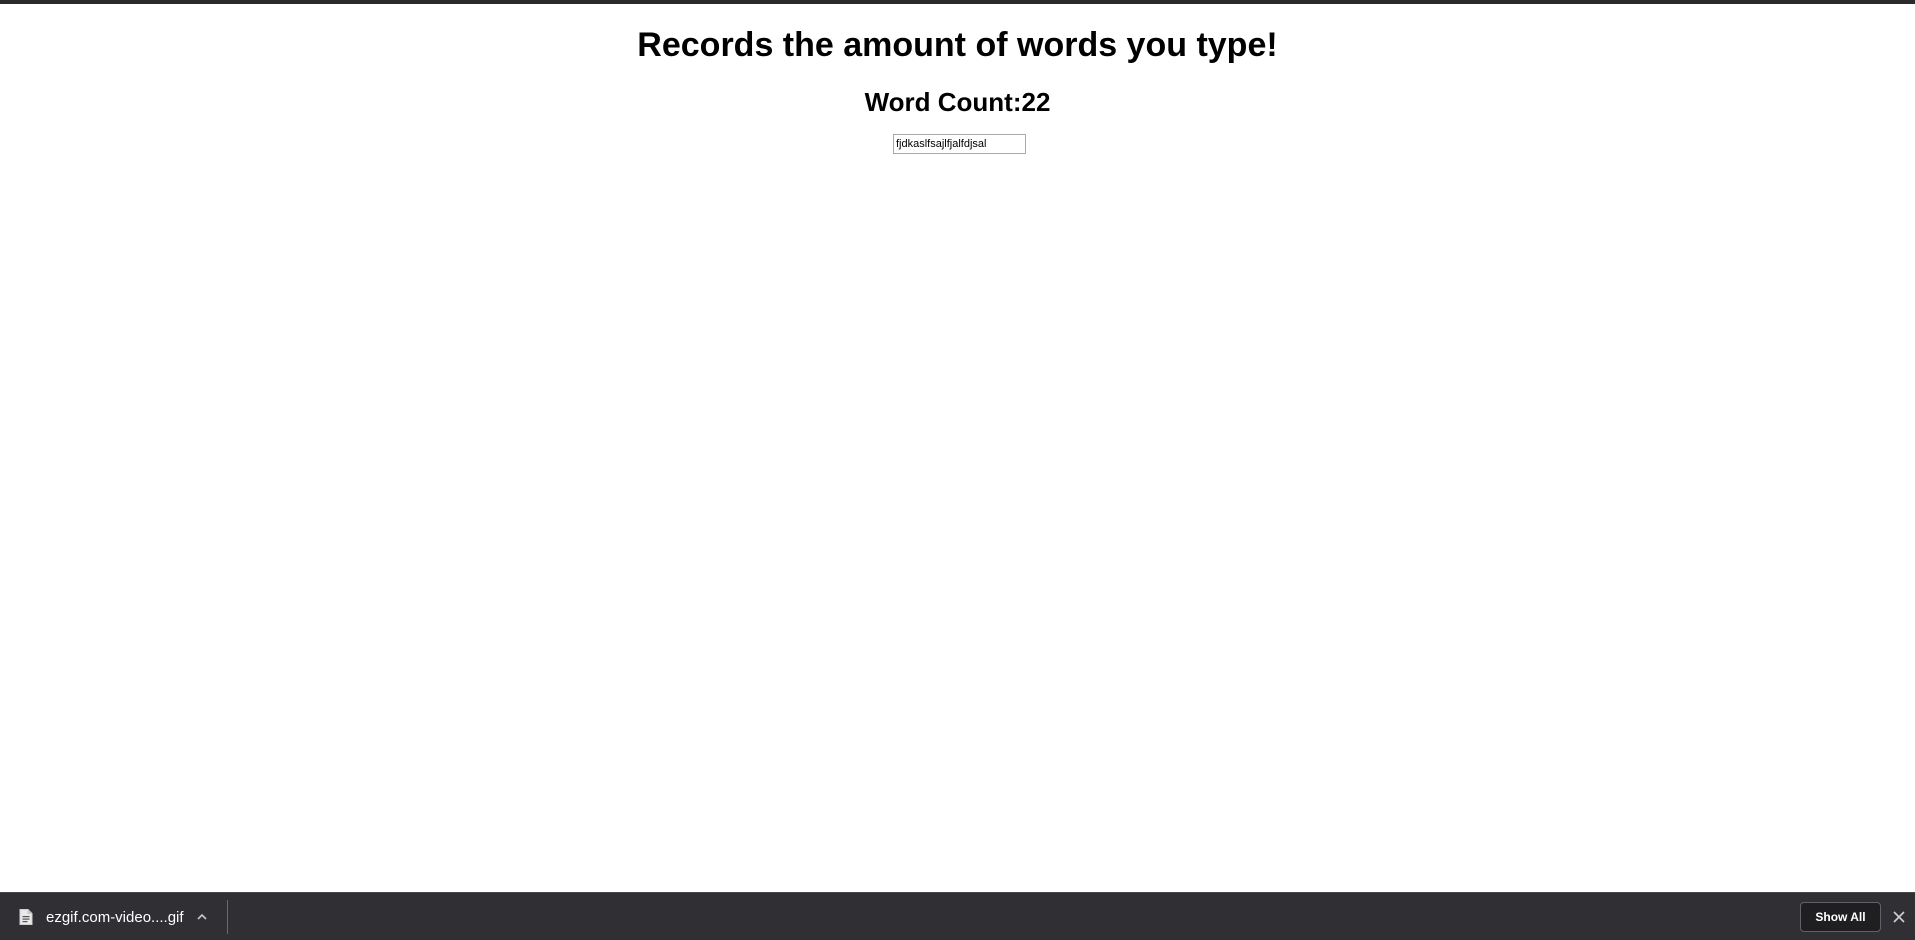 This screenshot has height=940, width=1915. Describe the element at coordinates (957, 916) in the screenshot. I see `download-bar: ezgif.com-video....gif Show All` at that location.